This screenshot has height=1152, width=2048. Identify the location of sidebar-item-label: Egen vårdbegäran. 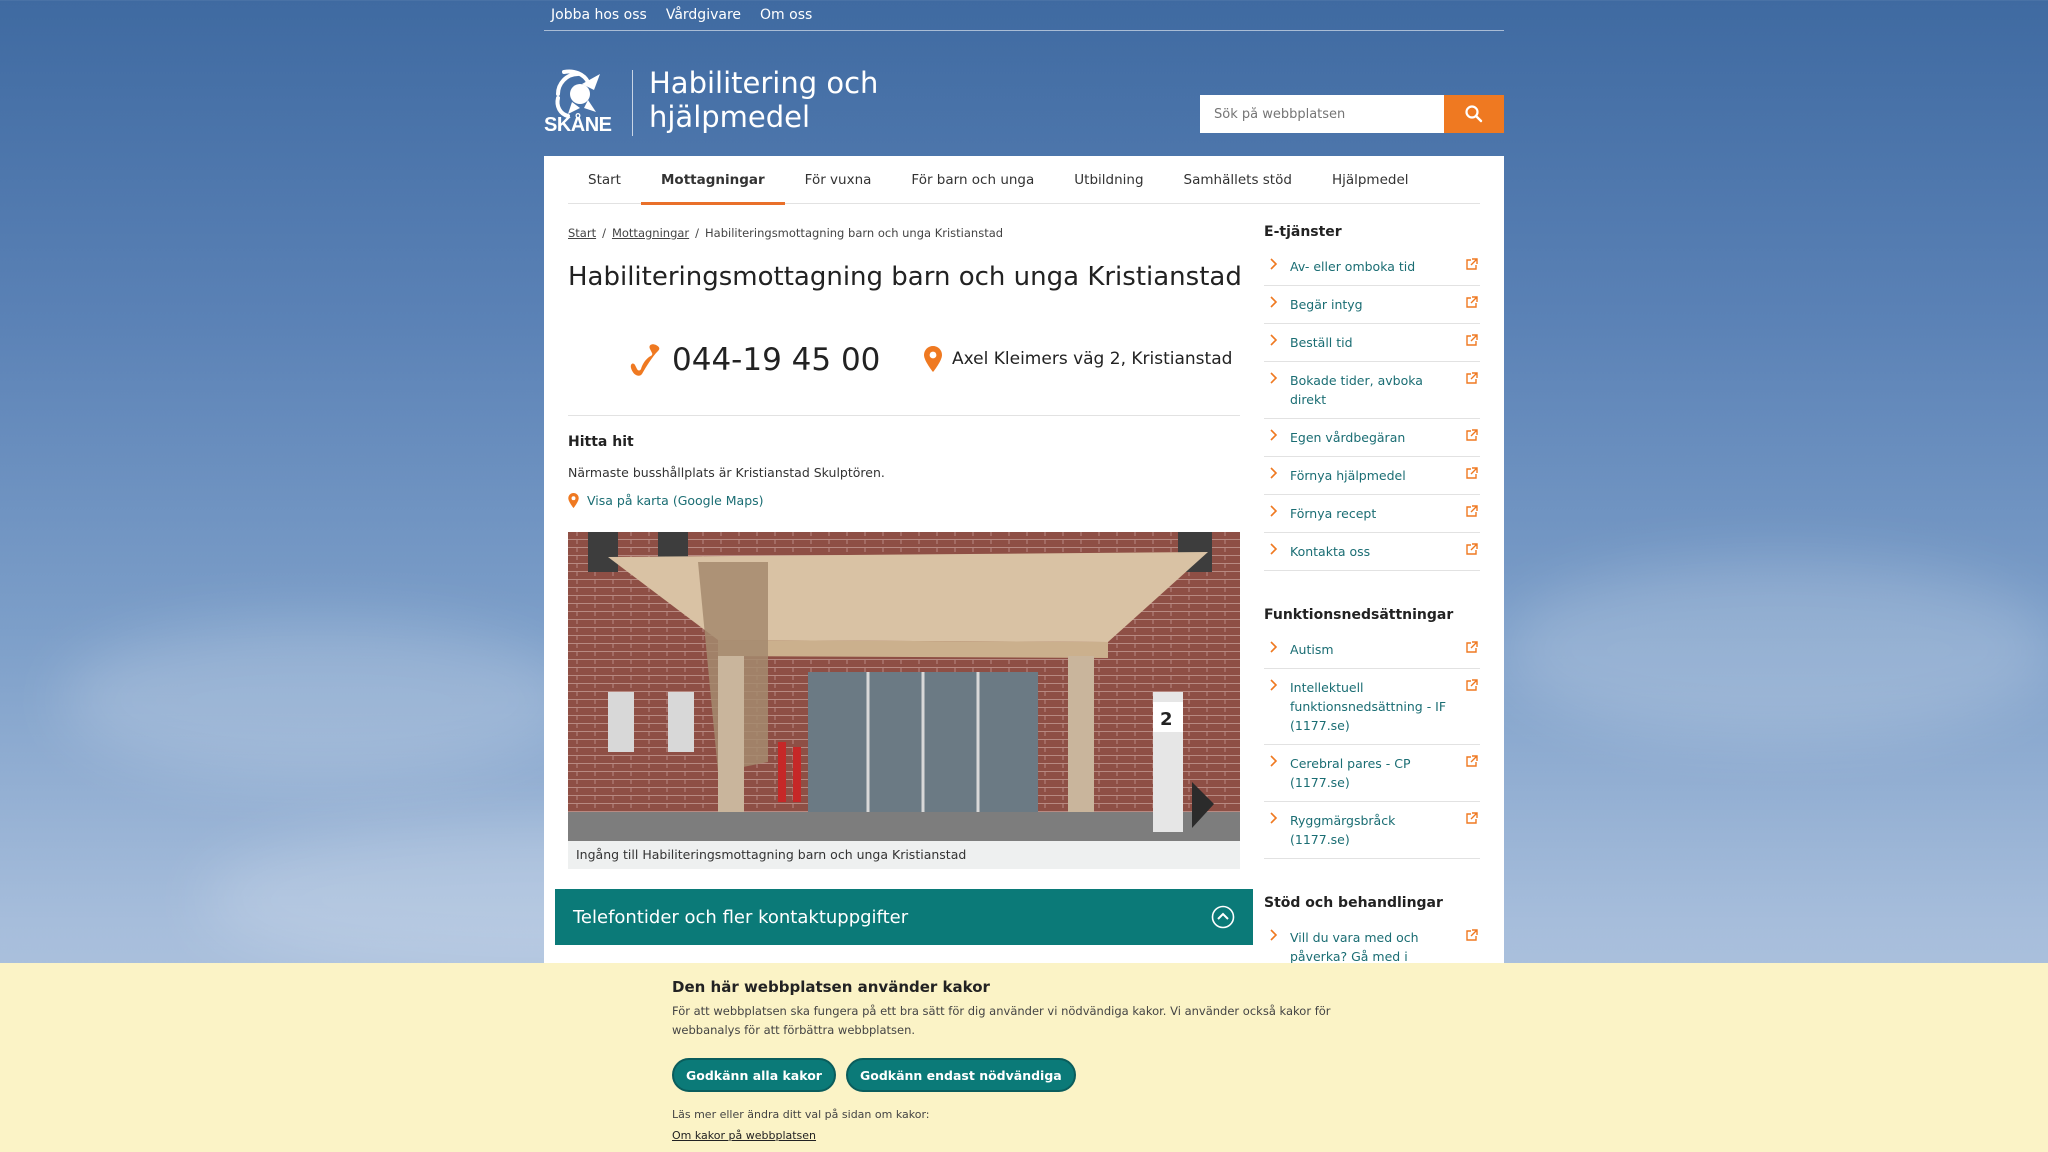
(1348, 437).